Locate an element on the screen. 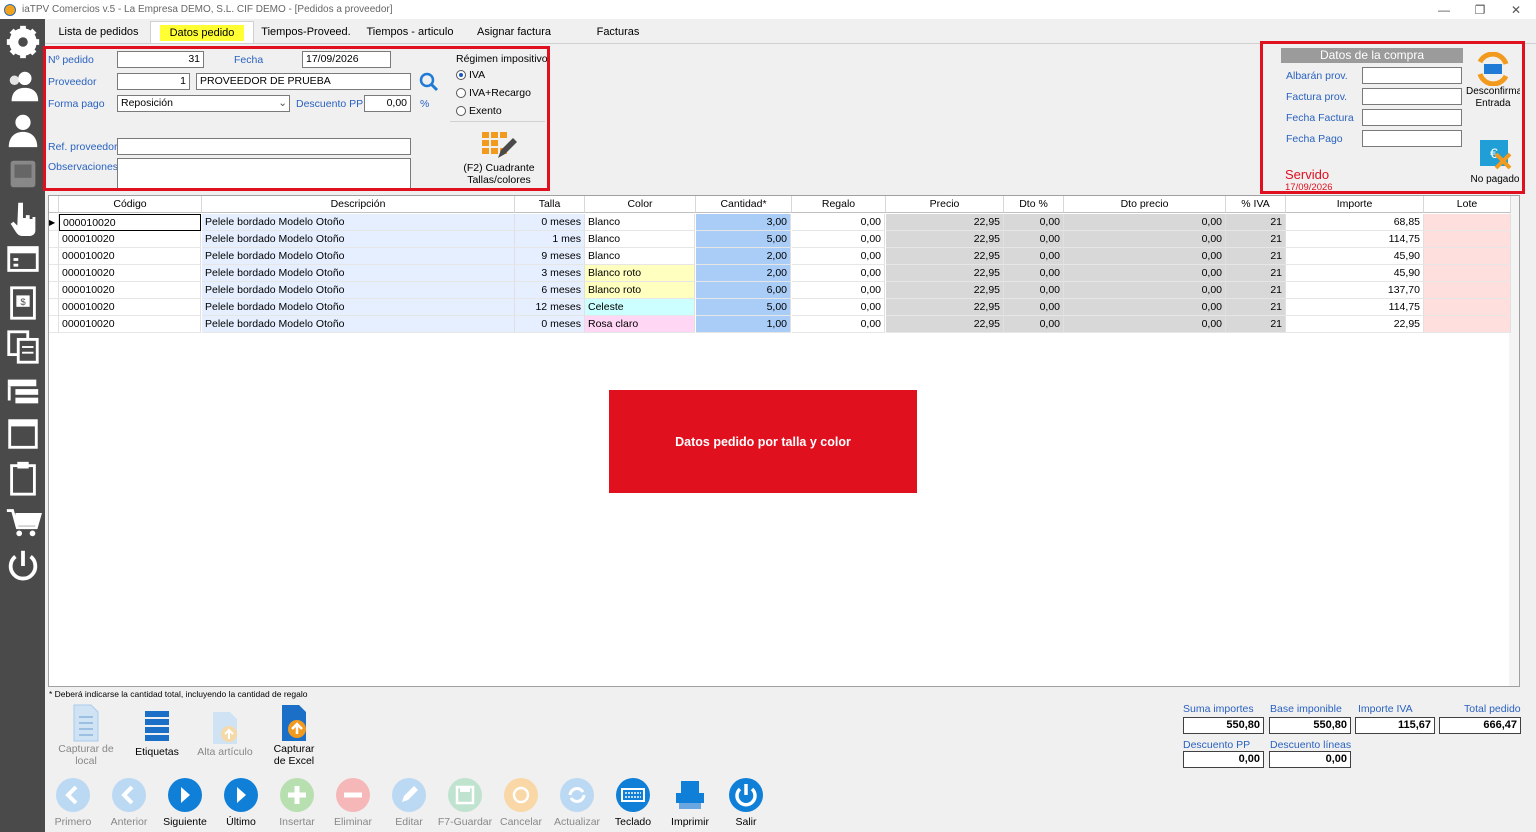 The image size is (1536, 832). nav-button-first: Primero is located at coordinates (73, 803).